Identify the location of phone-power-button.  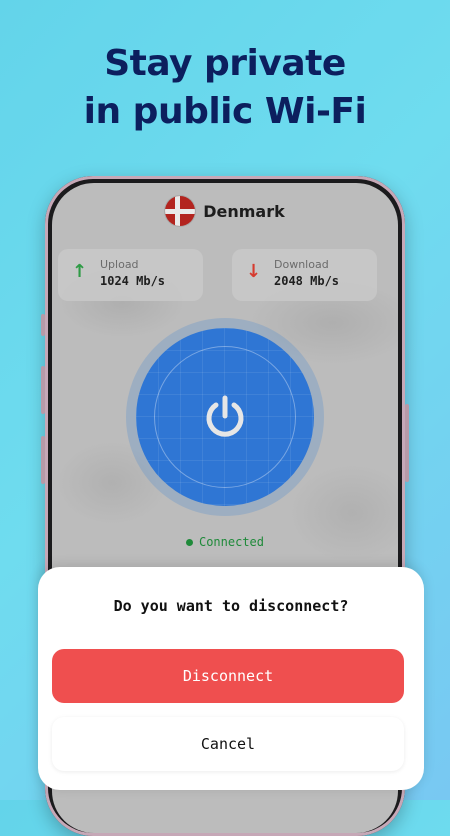
(407, 443).